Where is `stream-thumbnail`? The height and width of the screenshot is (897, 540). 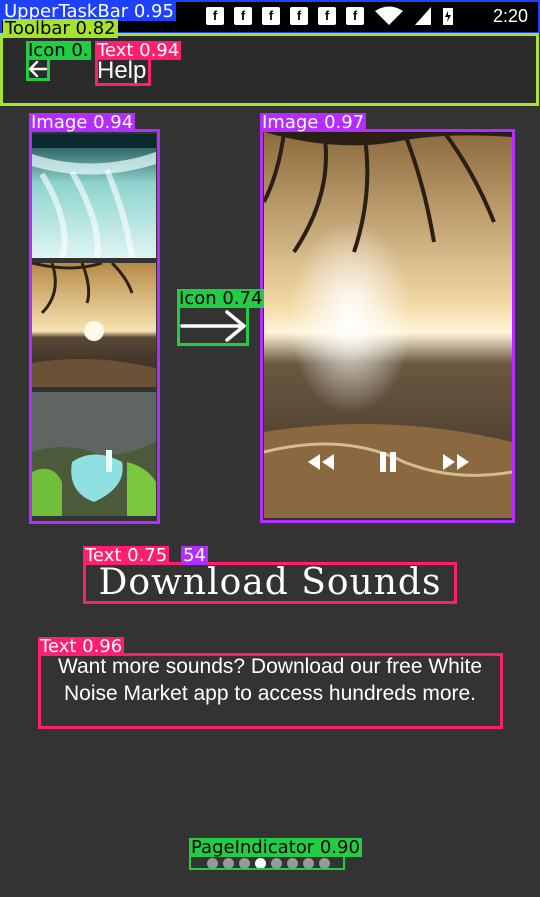
stream-thumbnail is located at coordinates (94, 454).